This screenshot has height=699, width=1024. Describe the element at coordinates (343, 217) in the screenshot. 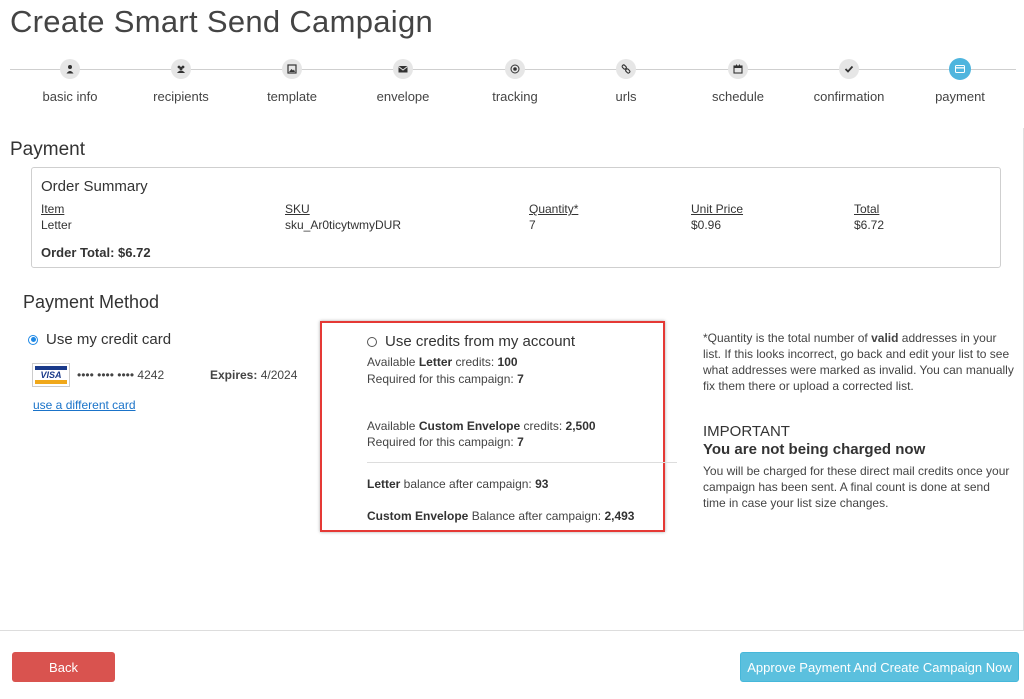

I see `order-column-sku: SKU sku_Ar0ticytwmyDUR` at that location.